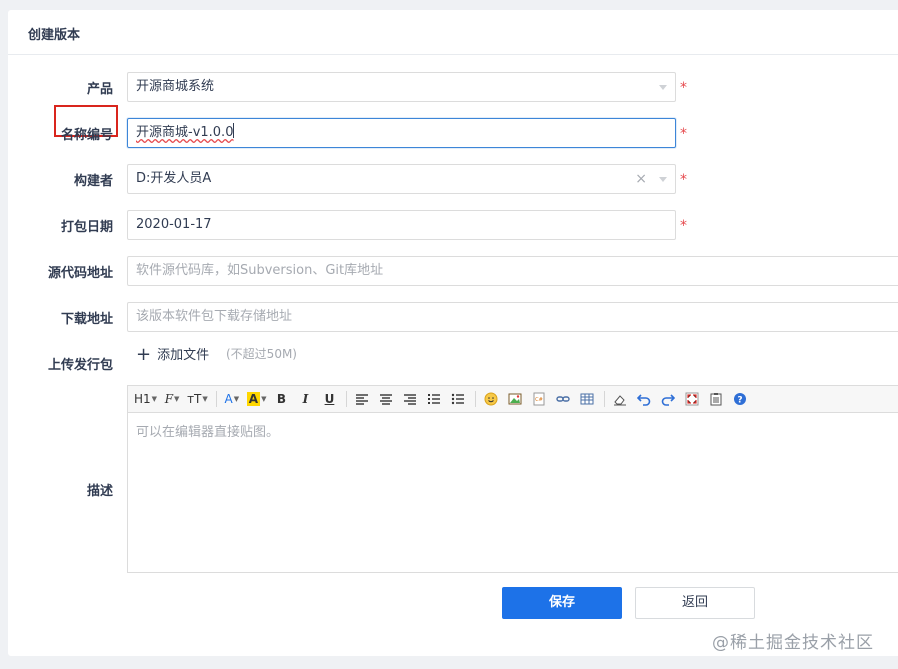  What do you see at coordinates (54, 35) in the screenshot?
I see `page-title: 创建版本` at bounding box center [54, 35].